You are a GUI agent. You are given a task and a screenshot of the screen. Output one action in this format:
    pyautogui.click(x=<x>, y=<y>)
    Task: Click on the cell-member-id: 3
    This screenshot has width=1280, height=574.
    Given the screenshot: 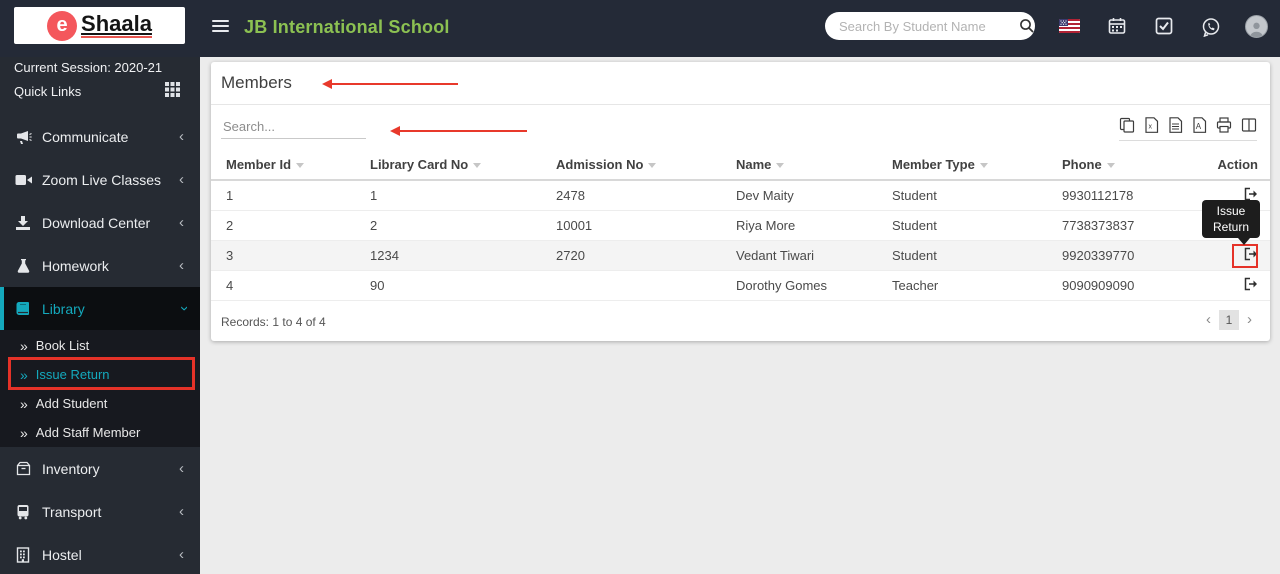 What is the action you would take?
    pyautogui.click(x=283, y=255)
    